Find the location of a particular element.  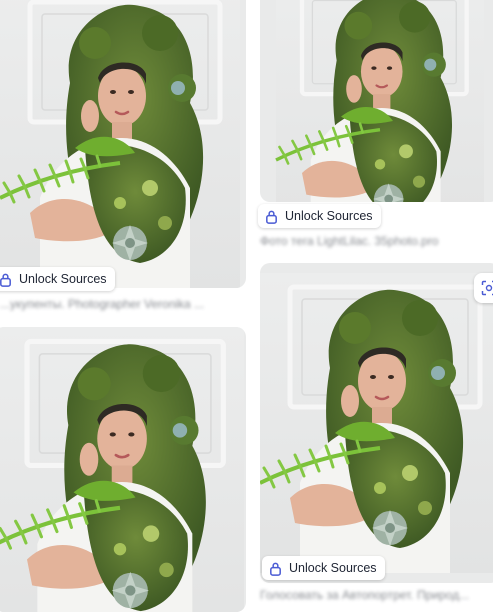

visual-search-button is located at coordinates (483, 288).